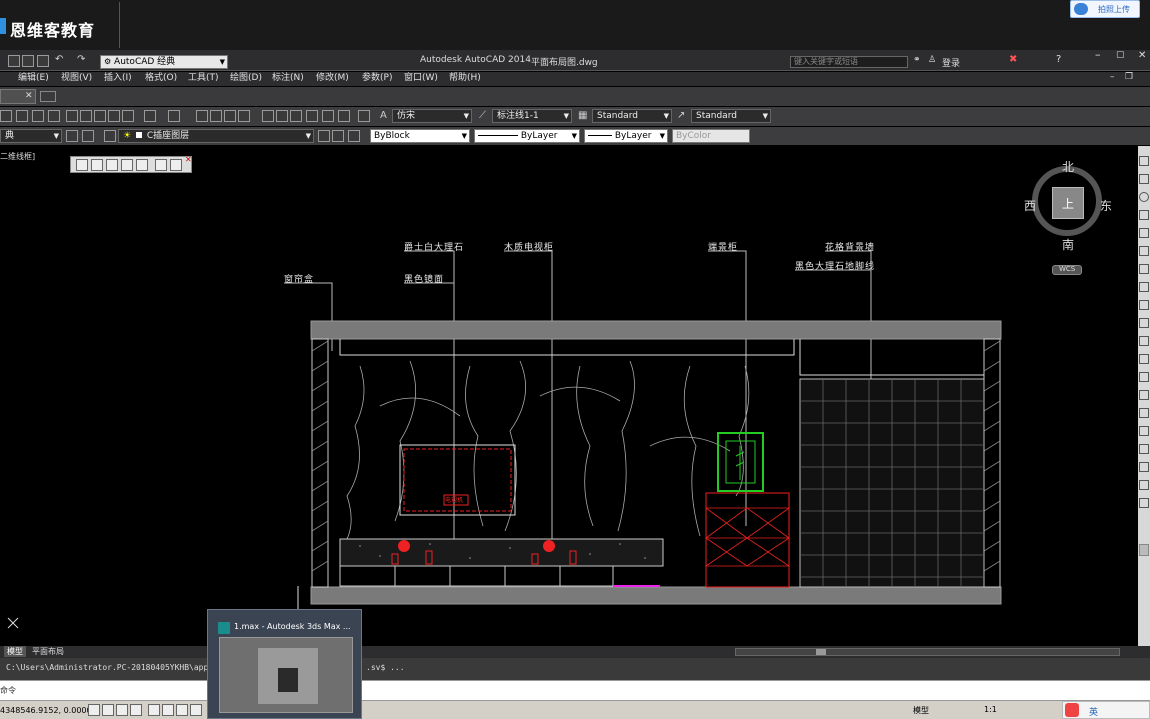 Image resolution: width=1150 pixels, height=719 pixels. Describe the element at coordinates (33, 78) in the screenshot. I see `menu-edit: 编辑(E)` at that location.